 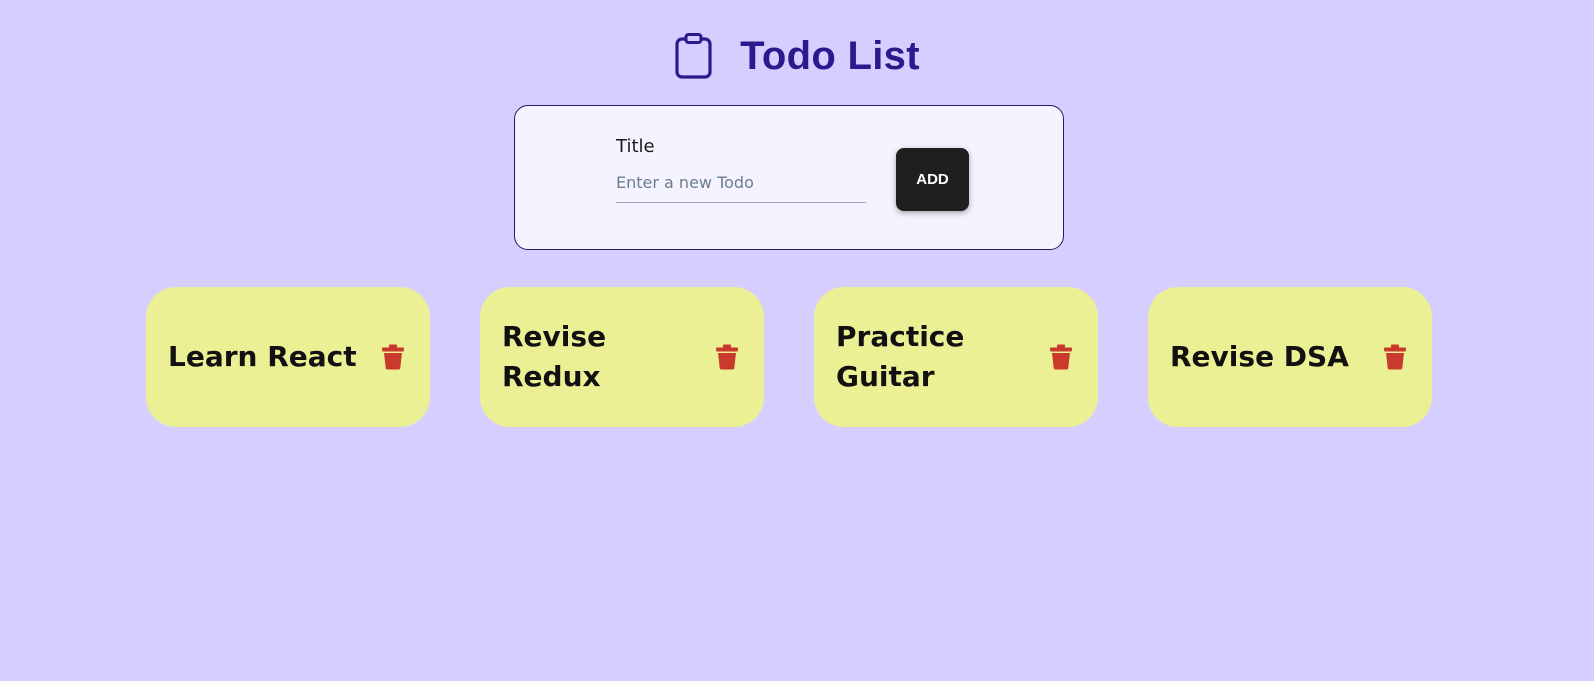 I want to click on add-todo-form: Title ADD, so click(x=789, y=177).